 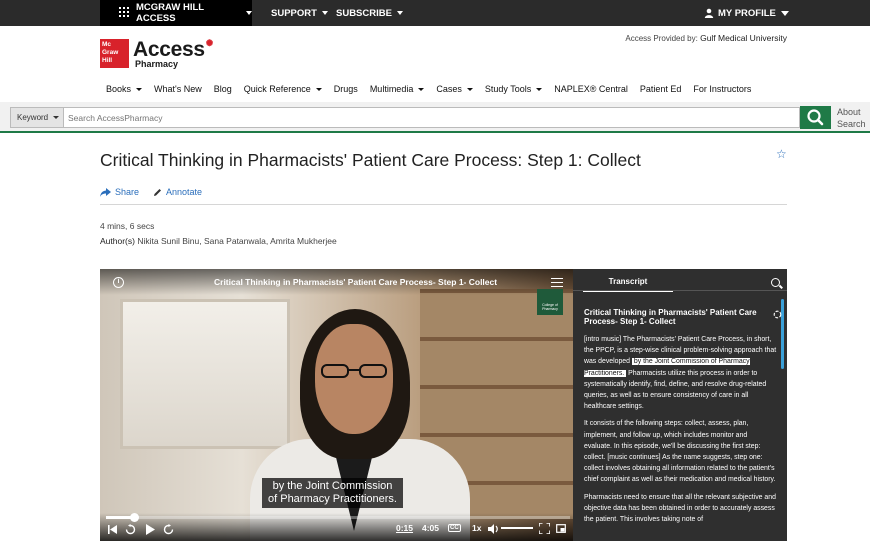 What do you see at coordinates (591, 89) in the screenshot?
I see `nav-naplex-central: NAPLEX® Central` at bounding box center [591, 89].